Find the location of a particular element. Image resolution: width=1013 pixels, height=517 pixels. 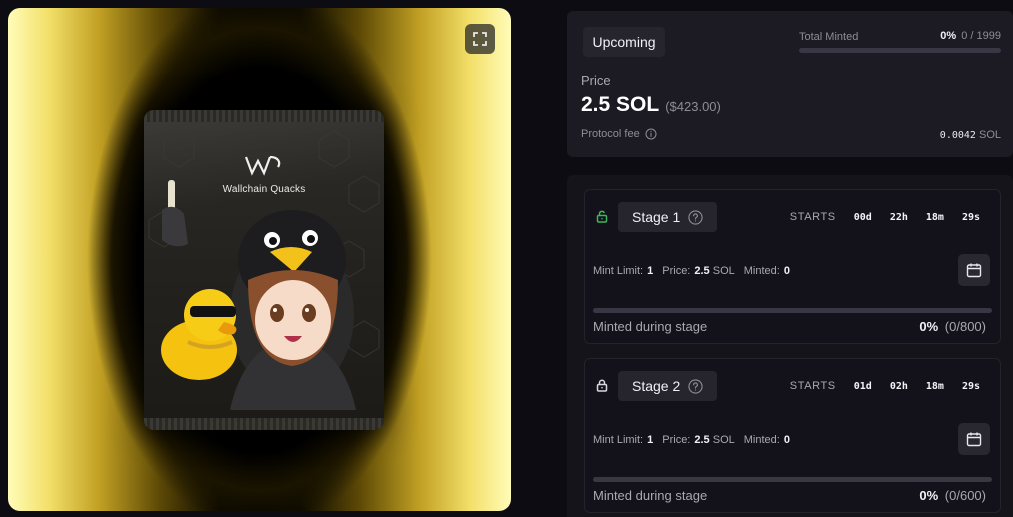

pack-title: Wallchain Quacks is located at coordinates (264, 189).